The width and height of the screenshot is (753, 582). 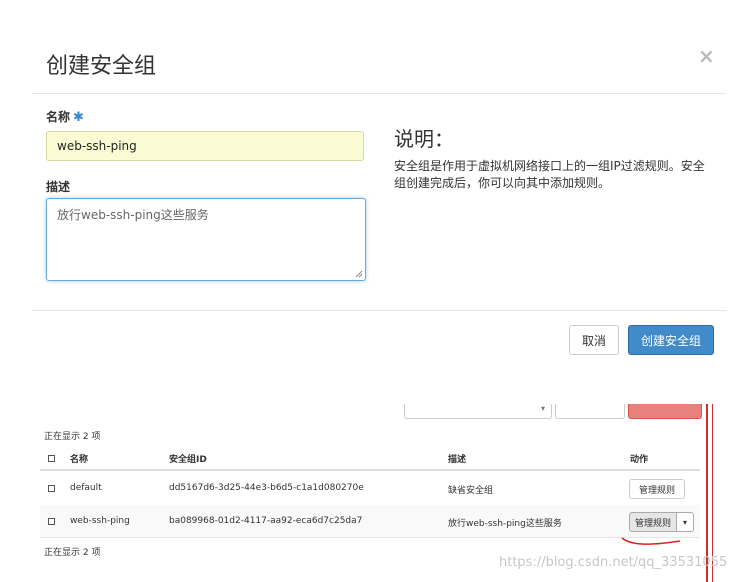 What do you see at coordinates (613, 562) in the screenshot?
I see `watermark: https://blog.csdn.net/qq_33531055` at bounding box center [613, 562].